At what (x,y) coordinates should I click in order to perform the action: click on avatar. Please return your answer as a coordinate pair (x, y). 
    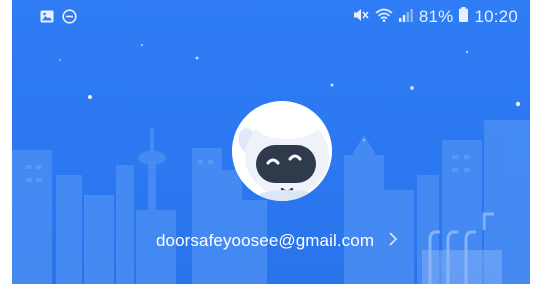
    Looking at the image, I should click on (282, 151).